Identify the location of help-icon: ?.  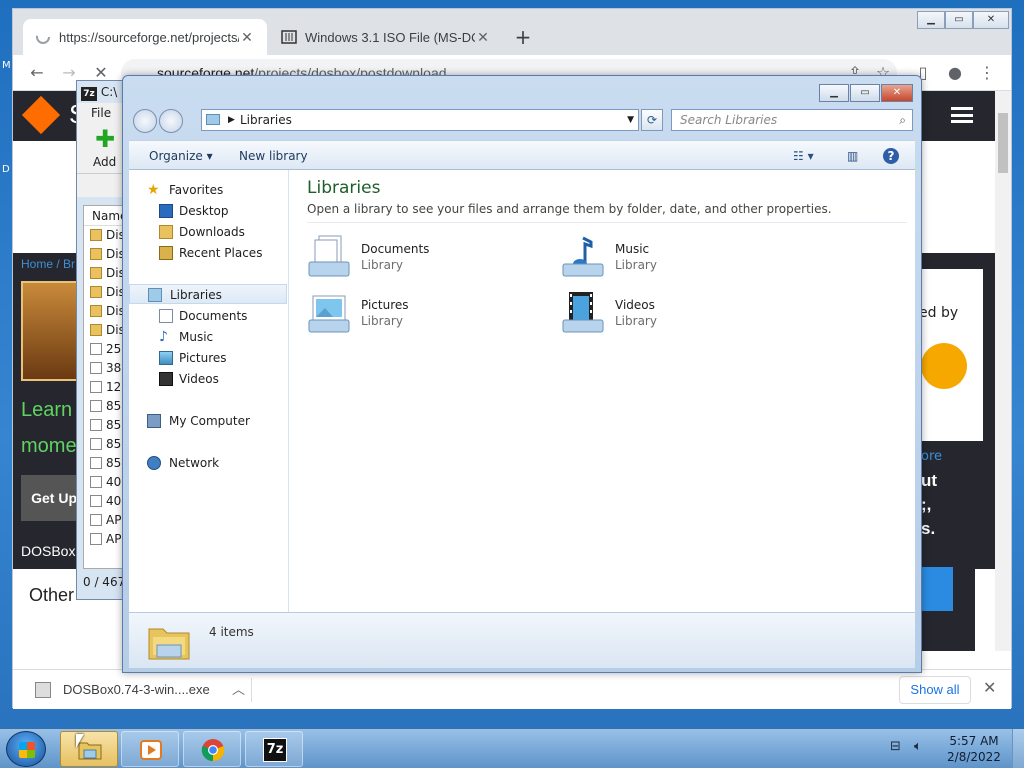
(891, 156).